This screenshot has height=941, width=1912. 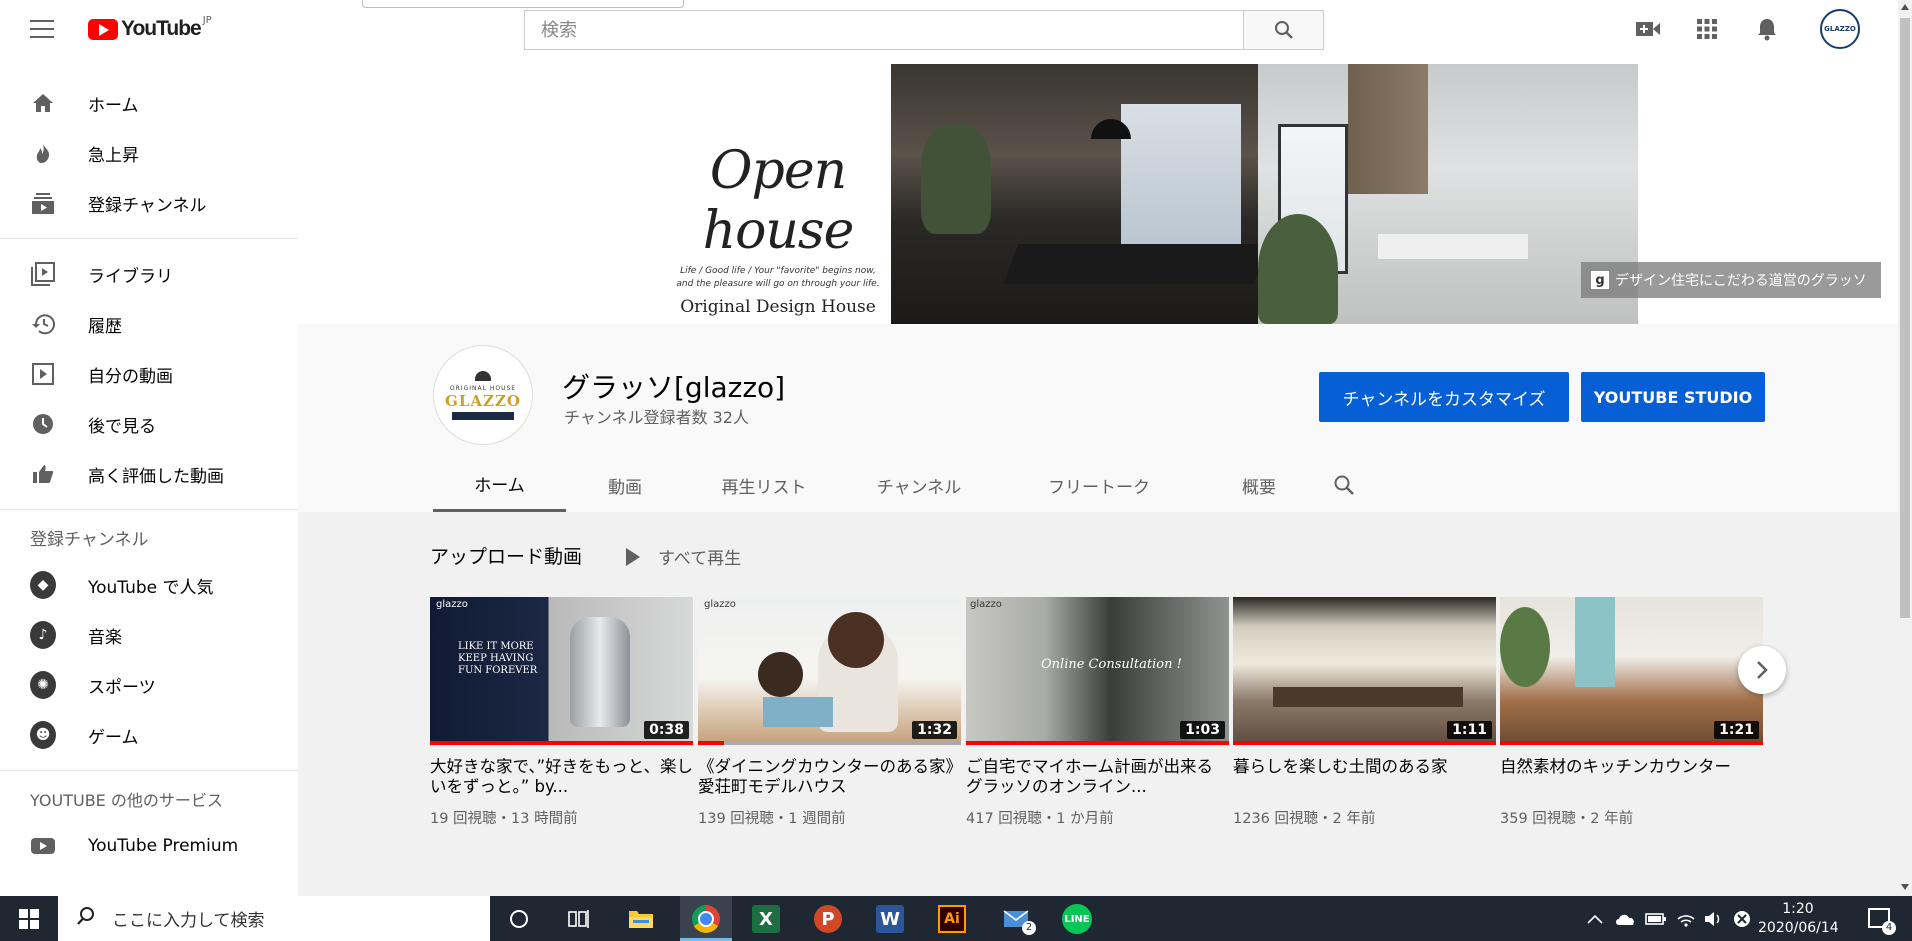 What do you see at coordinates (1284, 30) in the screenshot?
I see `search-button` at bounding box center [1284, 30].